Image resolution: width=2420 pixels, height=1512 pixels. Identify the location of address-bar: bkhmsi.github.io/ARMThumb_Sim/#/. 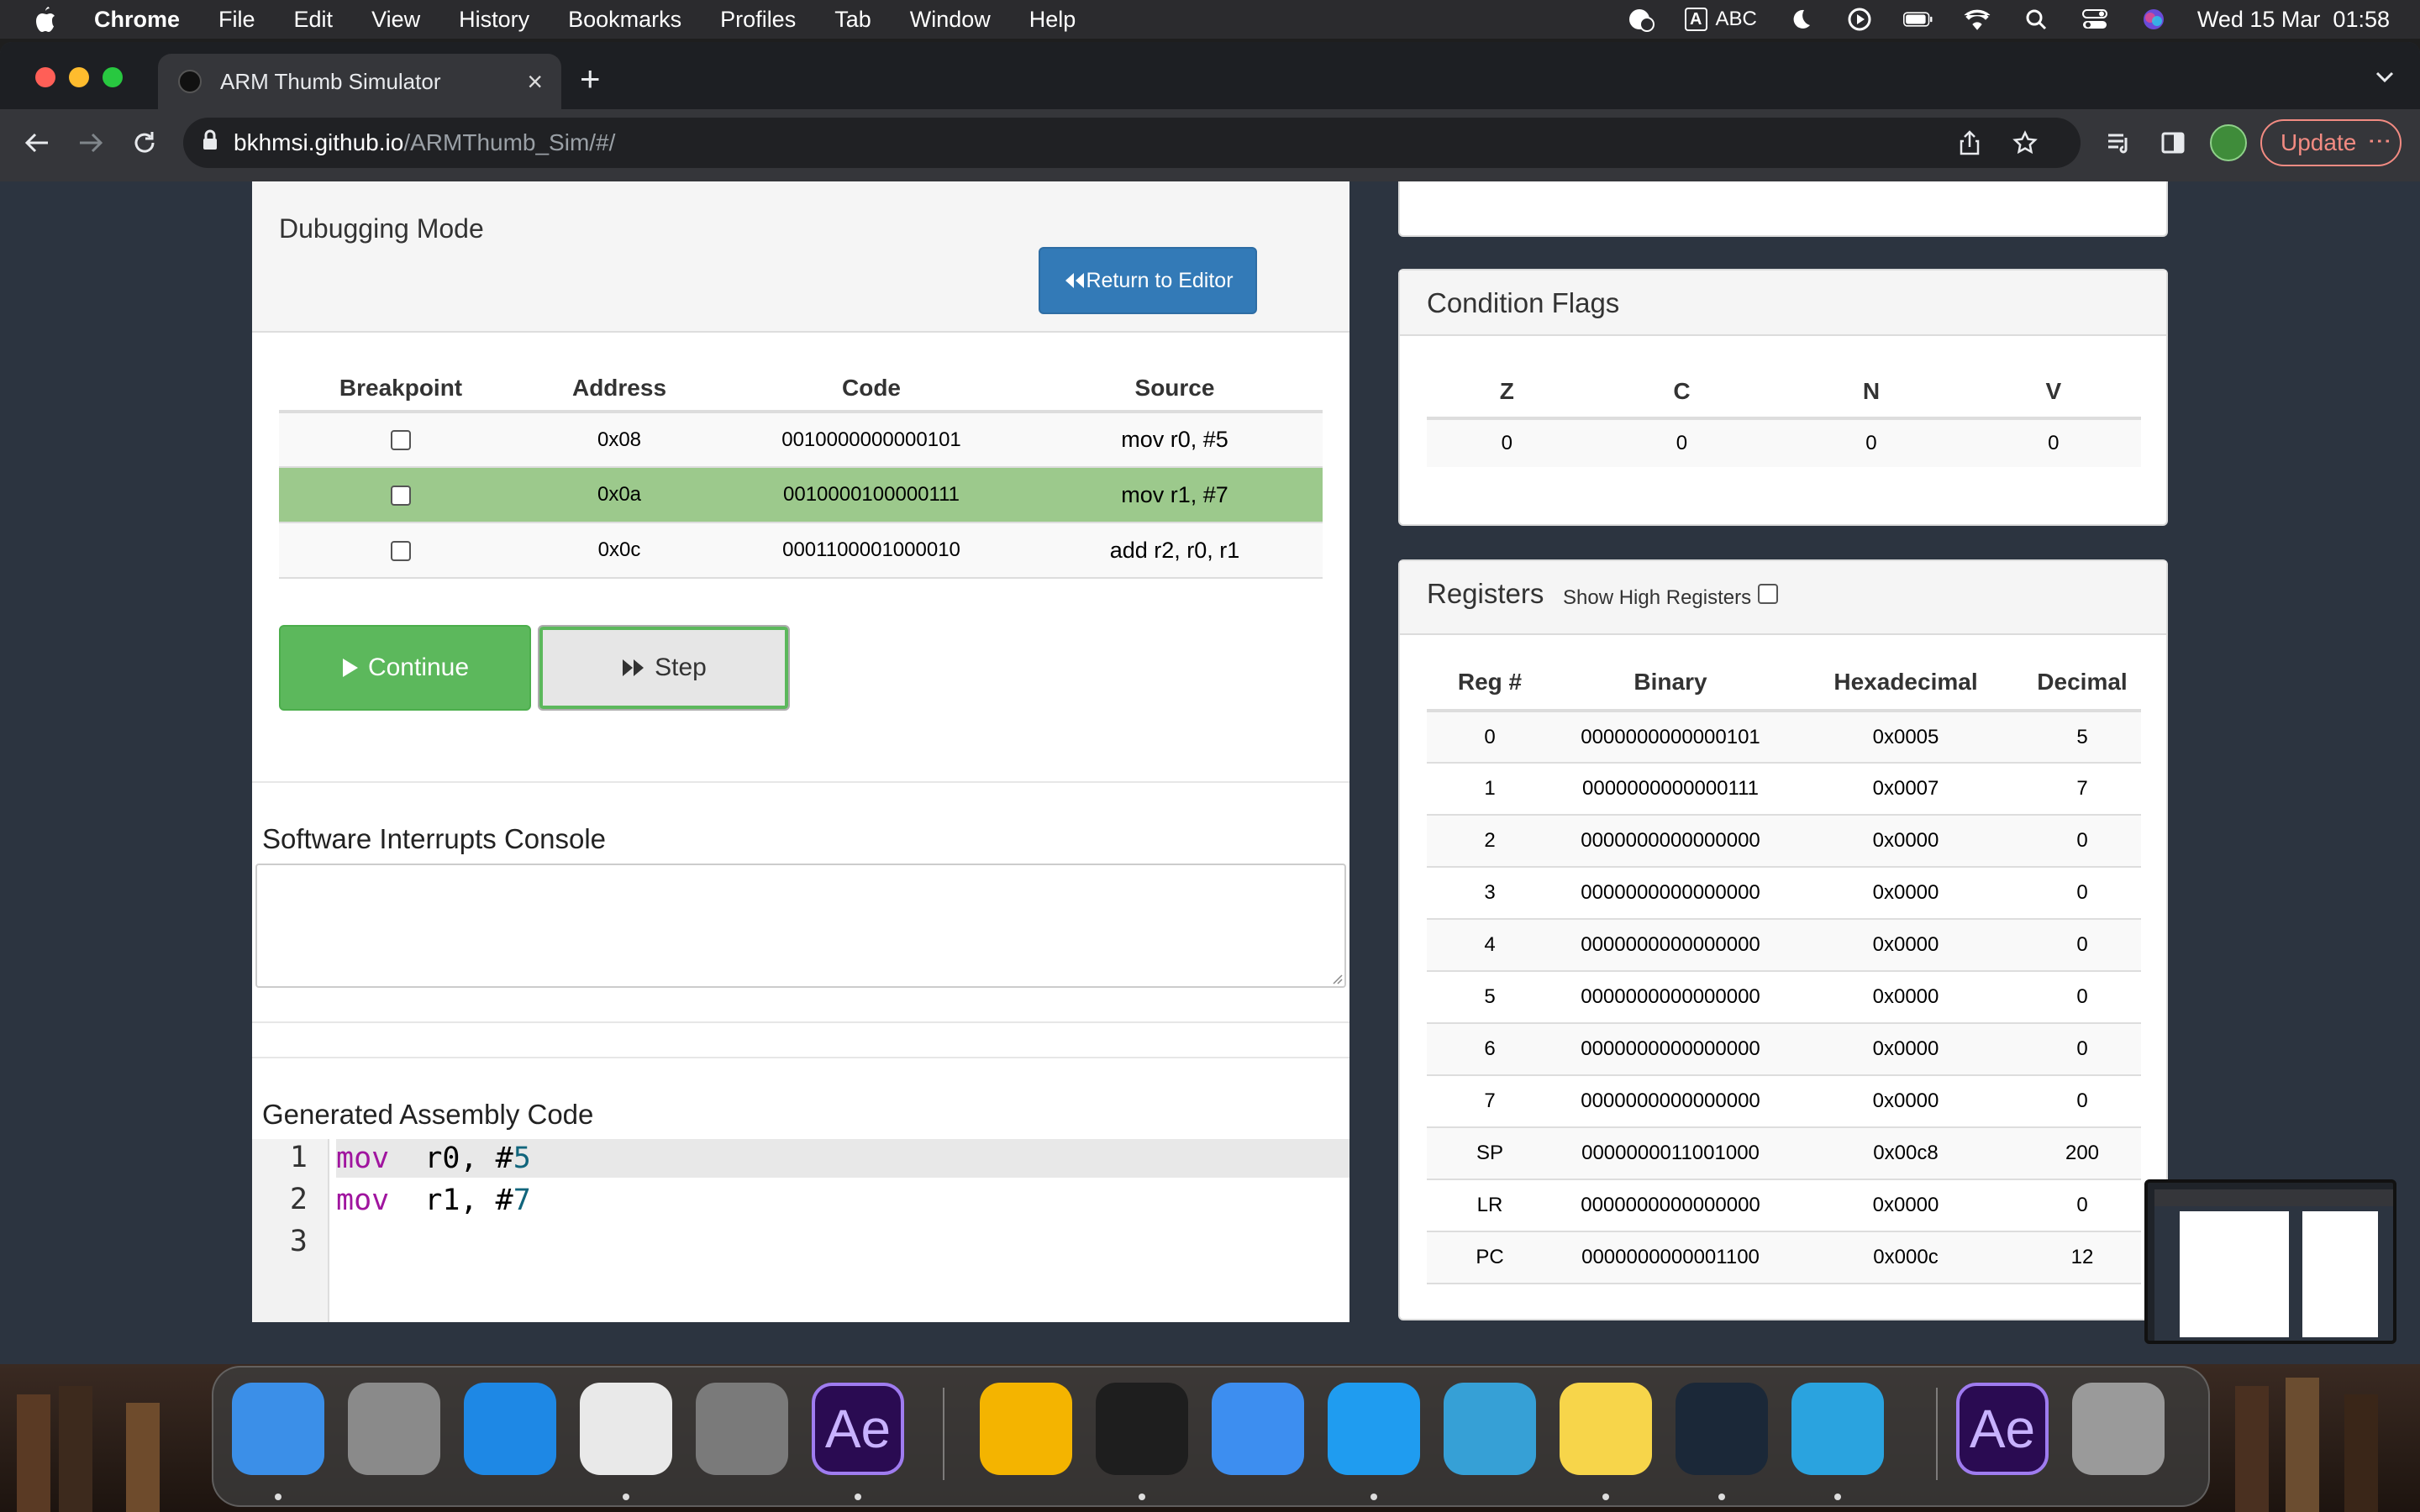
(1132, 143).